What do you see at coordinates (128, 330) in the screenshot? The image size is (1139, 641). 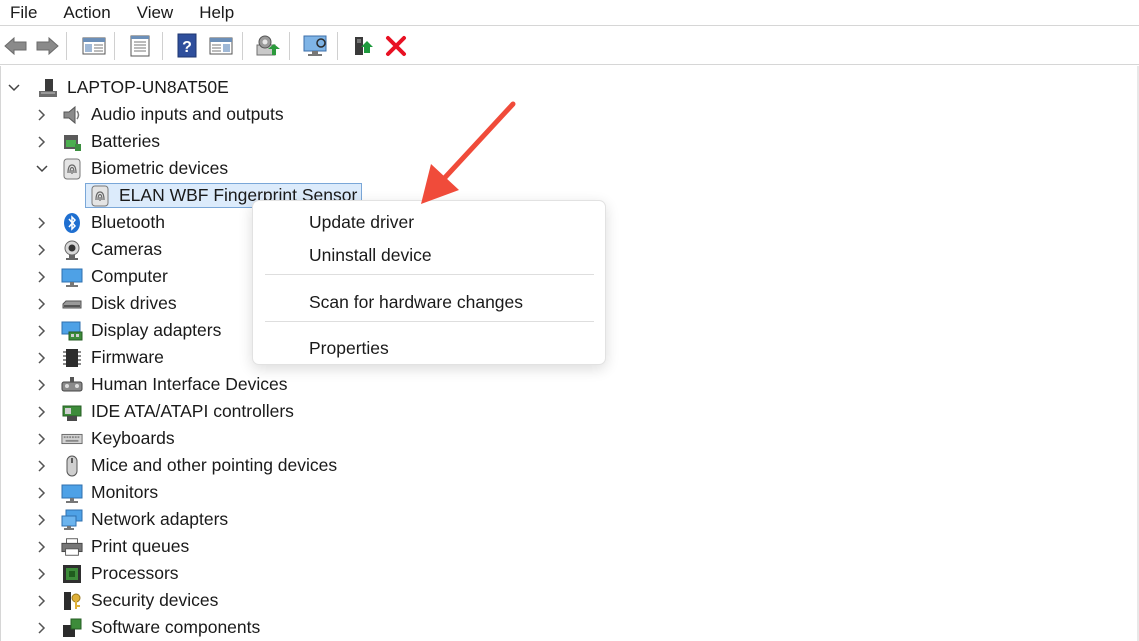 I see `tree-item-display-adapters: Display adapters` at bounding box center [128, 330].